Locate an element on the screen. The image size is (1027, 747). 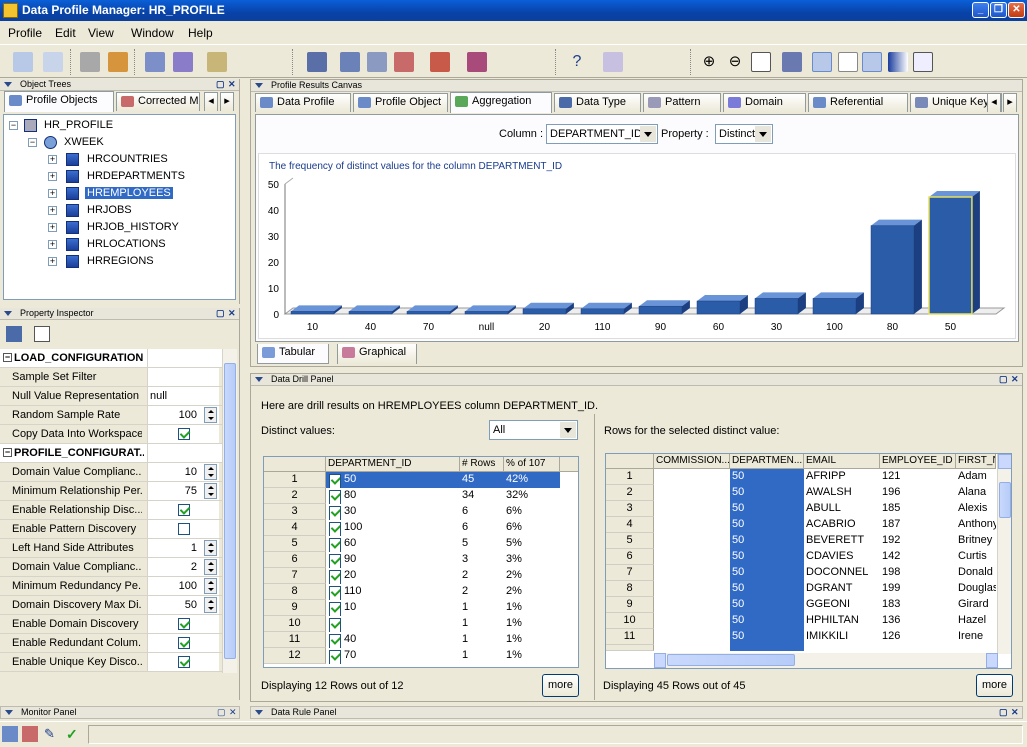
bar-side is located at coordinates (917, 266).